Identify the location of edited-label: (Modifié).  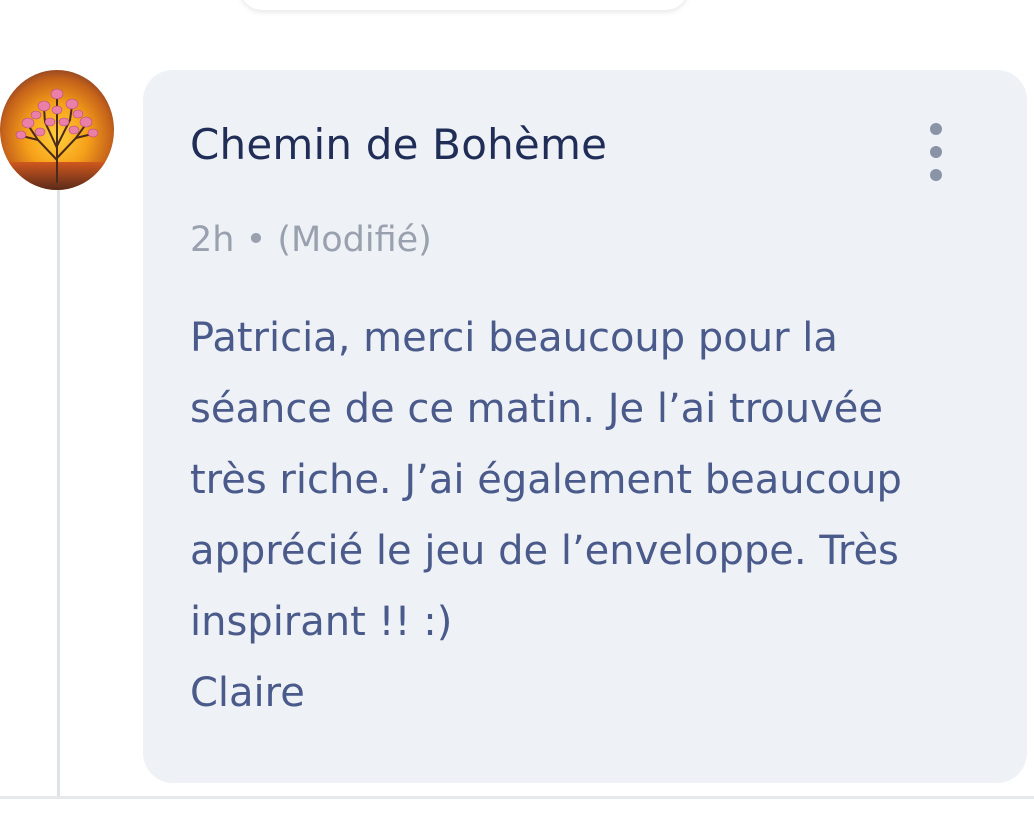
(354, 240).